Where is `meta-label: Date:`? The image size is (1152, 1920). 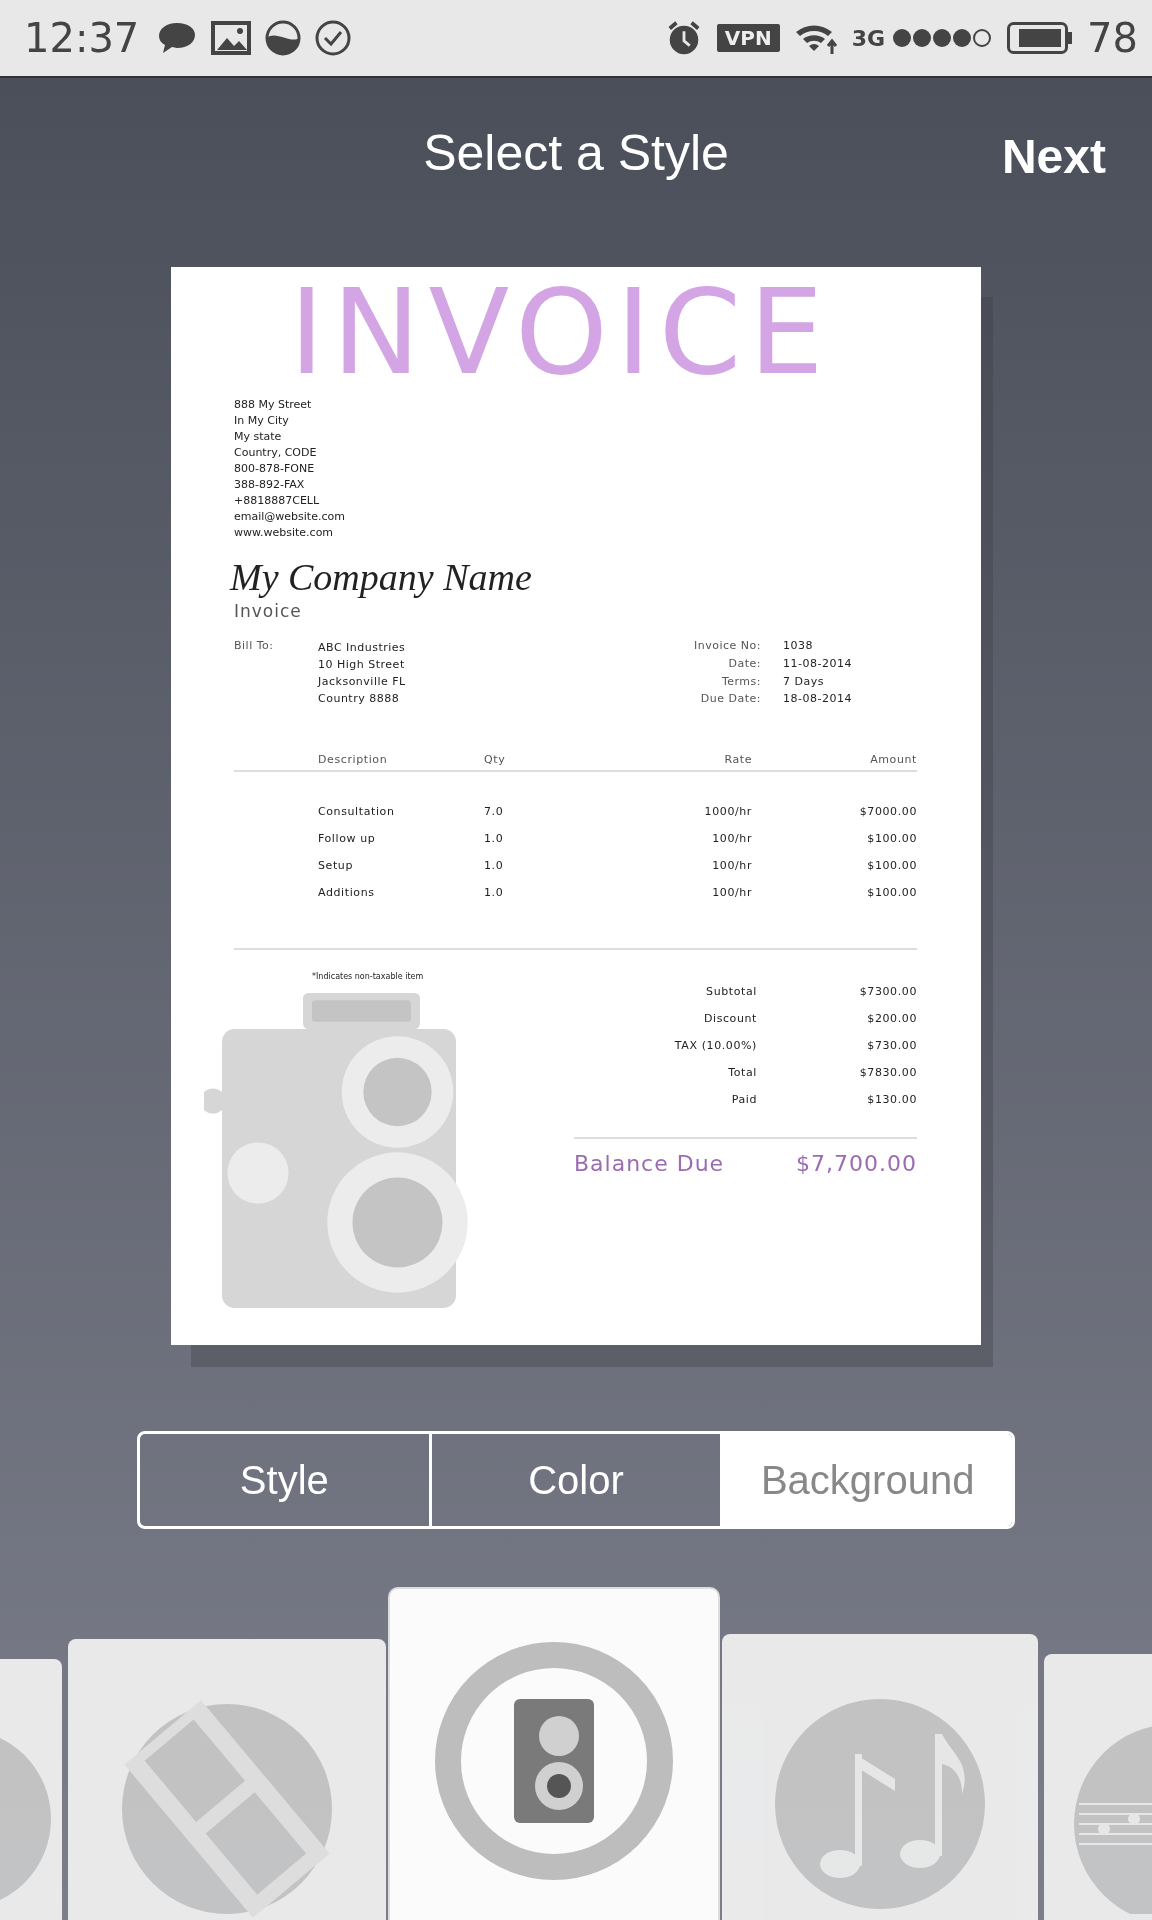 meta-label: Date: is located at coordinates (744, 664).